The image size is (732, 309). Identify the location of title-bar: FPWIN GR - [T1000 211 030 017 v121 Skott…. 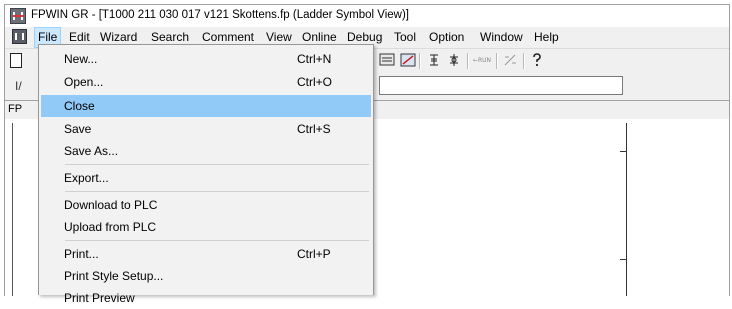
(367, 16).